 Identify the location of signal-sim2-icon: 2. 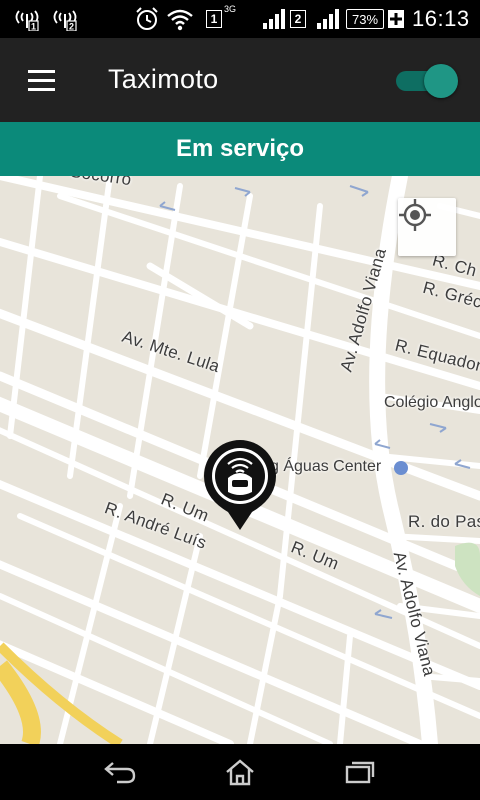
(65, 19).